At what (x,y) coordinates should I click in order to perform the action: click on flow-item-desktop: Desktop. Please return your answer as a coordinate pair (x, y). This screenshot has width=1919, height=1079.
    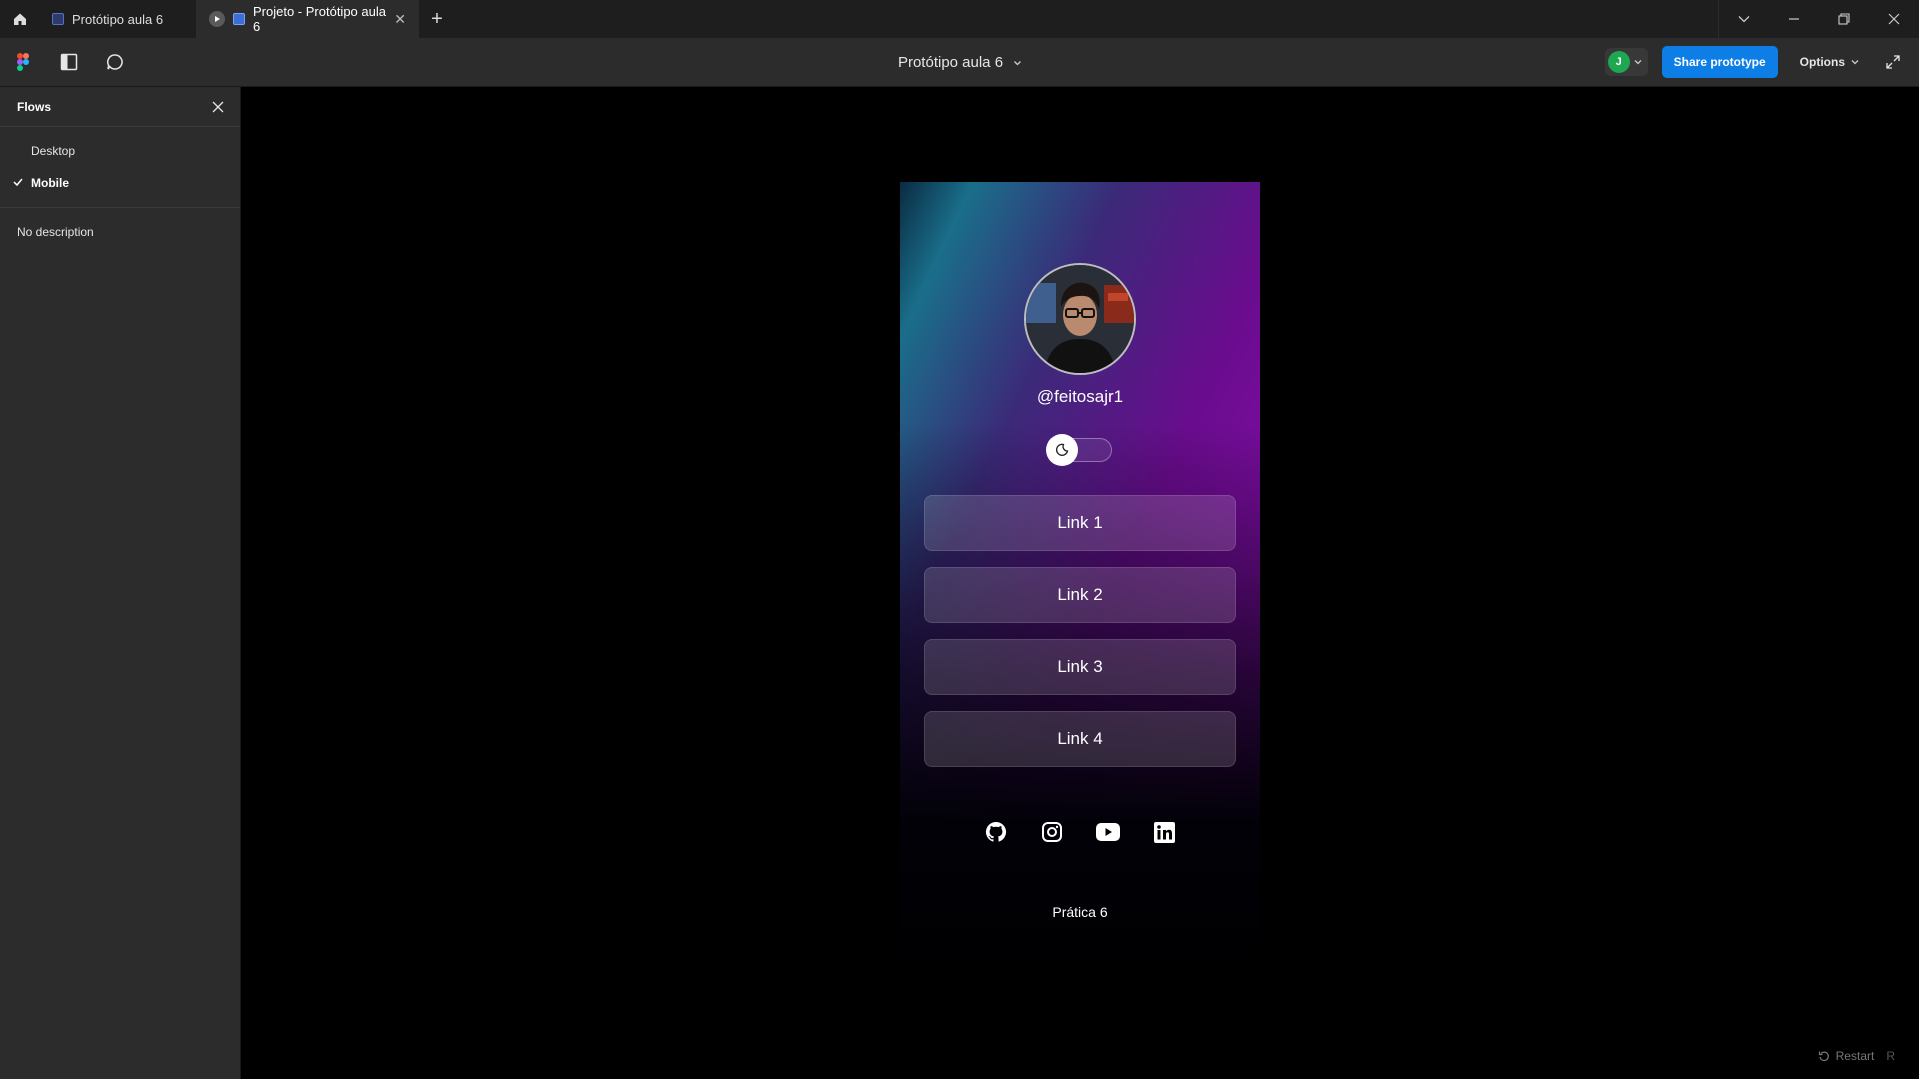
    Looking at the image, I should click on (120, 151).